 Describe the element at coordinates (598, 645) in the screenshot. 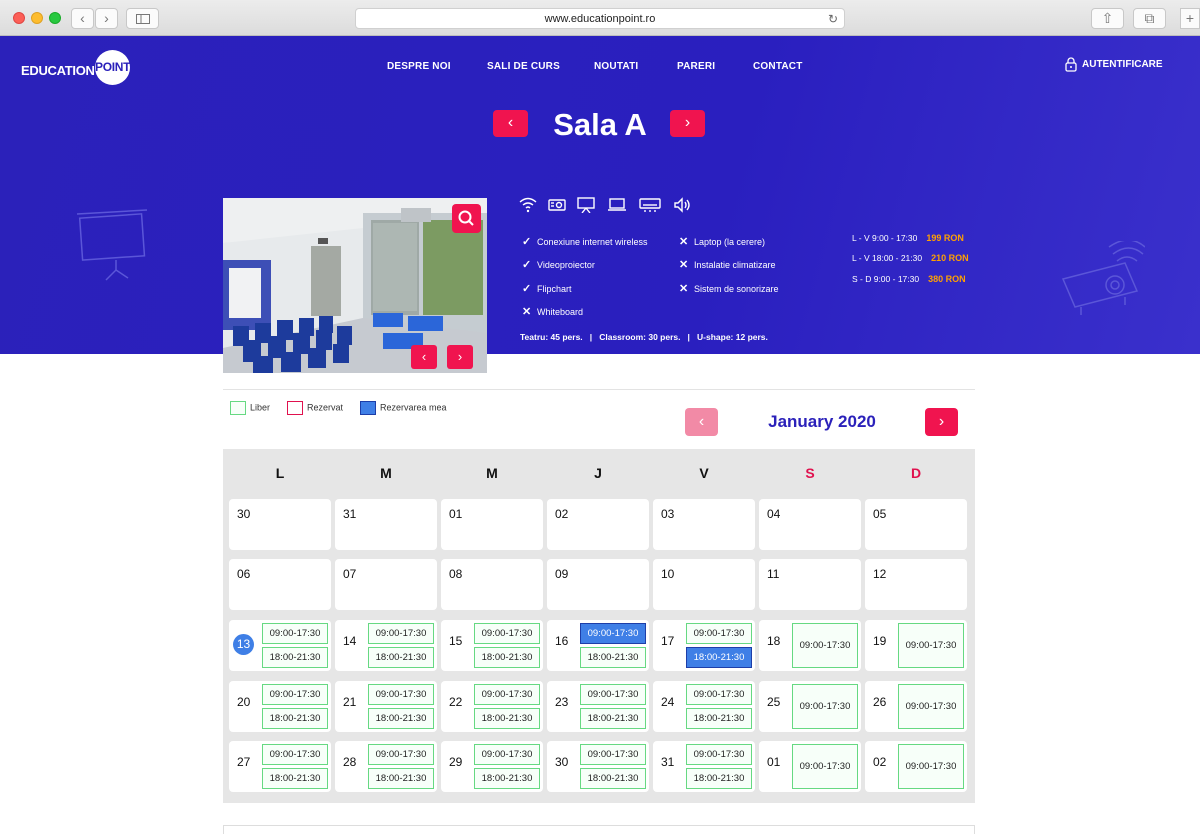

I see `calendar-day: 16 09:00-17:30 18:00-21:30` at that location.